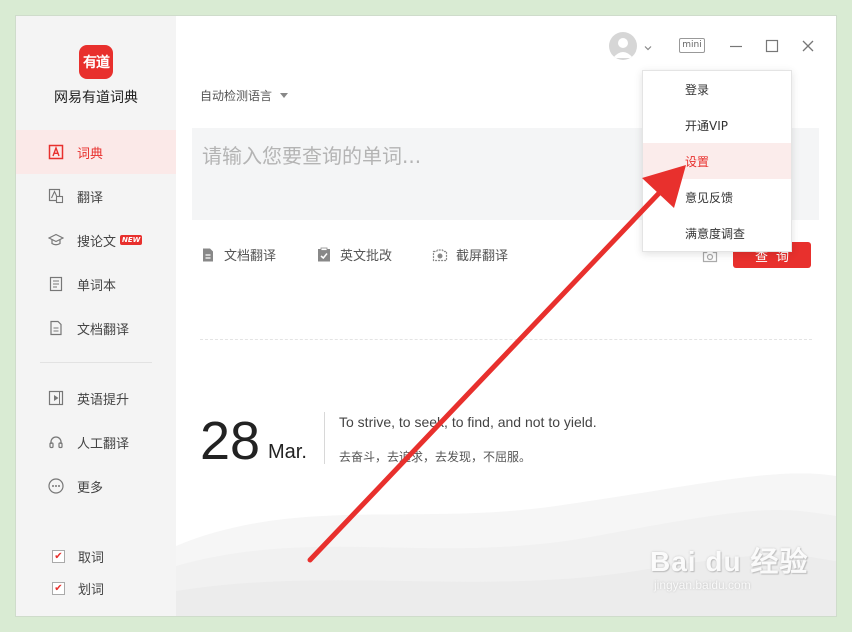 The width and height of the screenshot is (852, 632). I want to click on check-document-icon, so click(324, 255).